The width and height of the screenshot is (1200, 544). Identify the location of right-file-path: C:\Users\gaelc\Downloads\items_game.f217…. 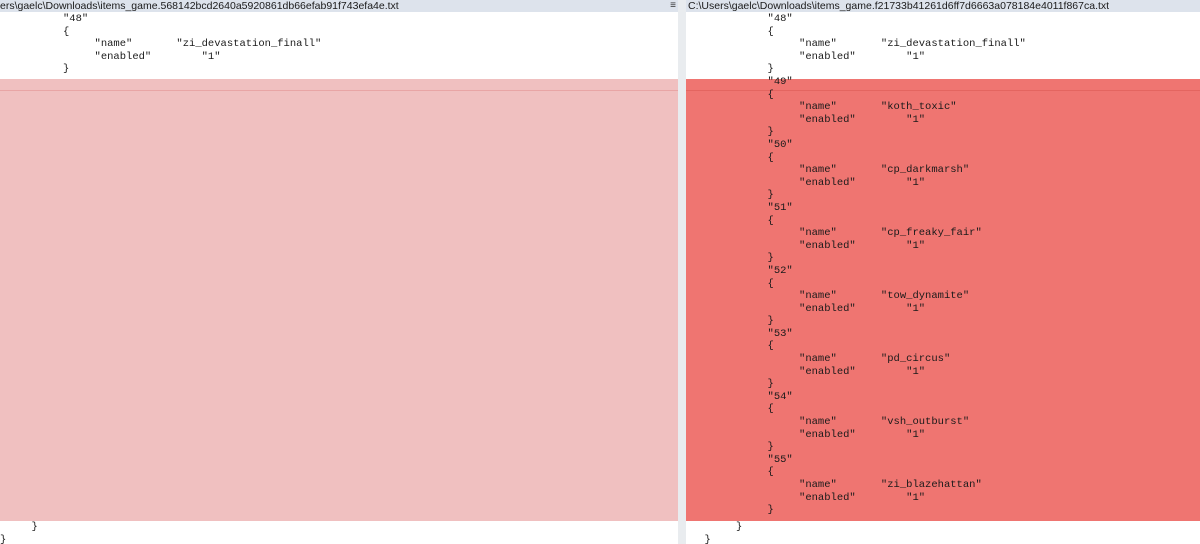
(899, 6).